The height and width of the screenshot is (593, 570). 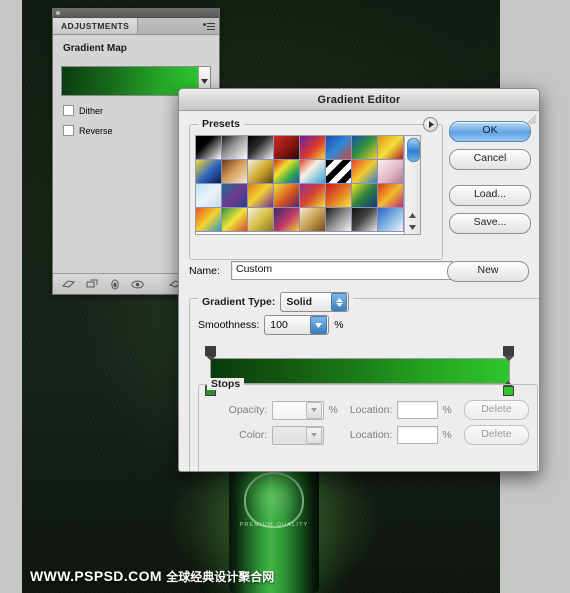 What do you see at coordinates (115, 284) in the screenshot?
I see `reset-adjustment-icon` at bounding box center [115, 284].